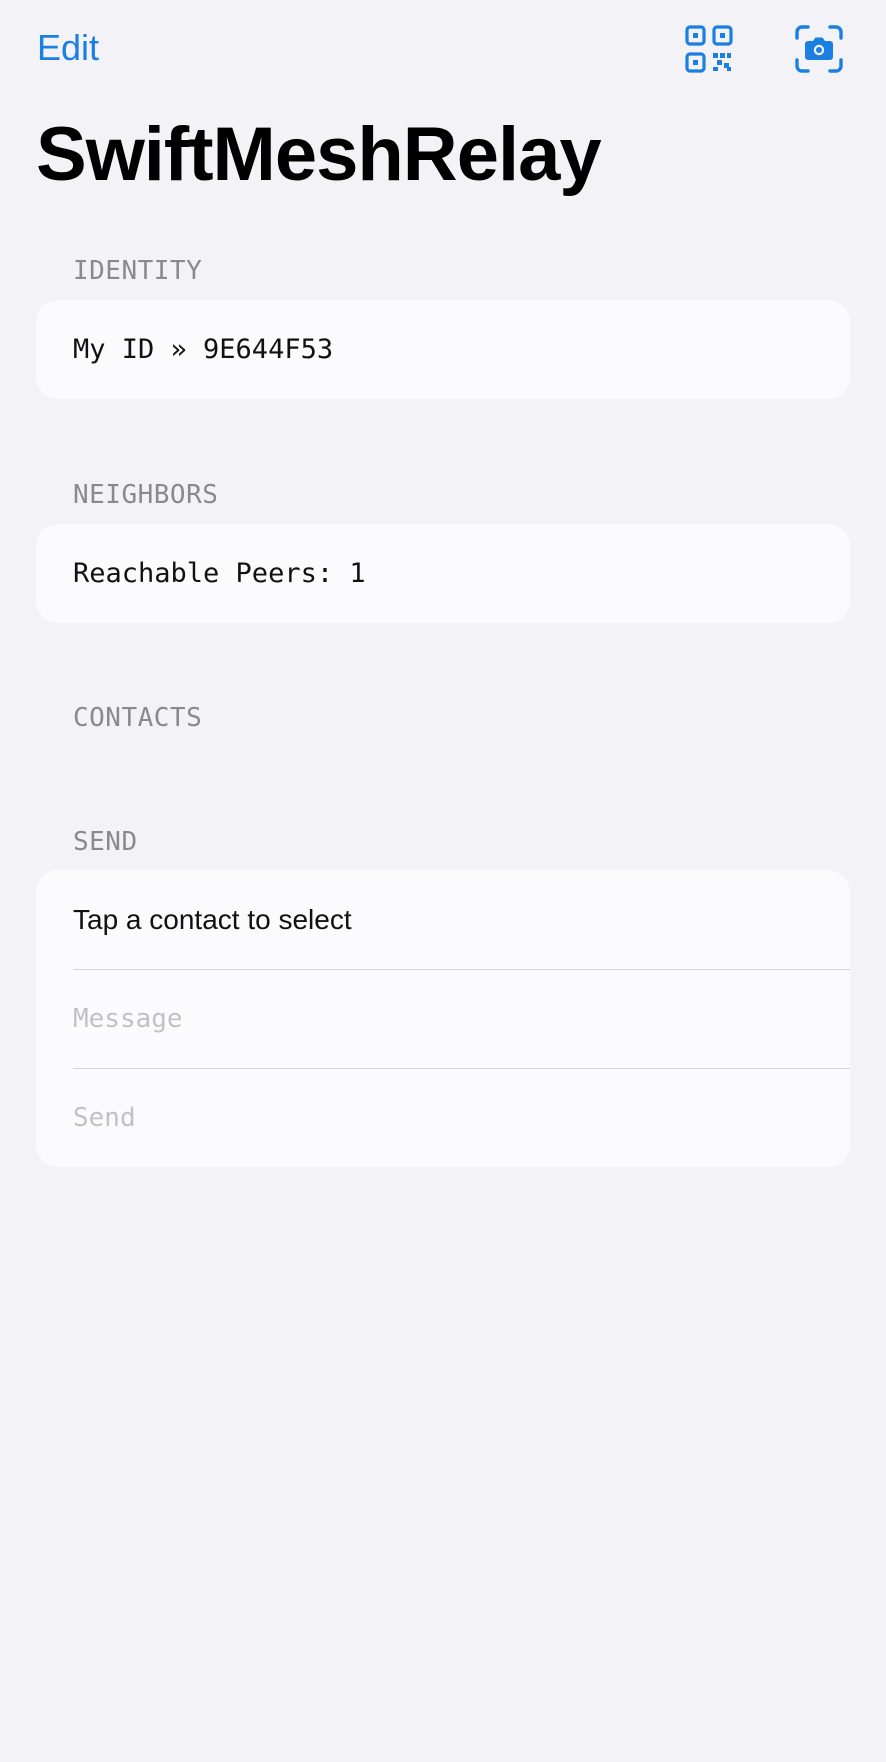  I want to click on navigation-bar: Edit, so click(443, 50).